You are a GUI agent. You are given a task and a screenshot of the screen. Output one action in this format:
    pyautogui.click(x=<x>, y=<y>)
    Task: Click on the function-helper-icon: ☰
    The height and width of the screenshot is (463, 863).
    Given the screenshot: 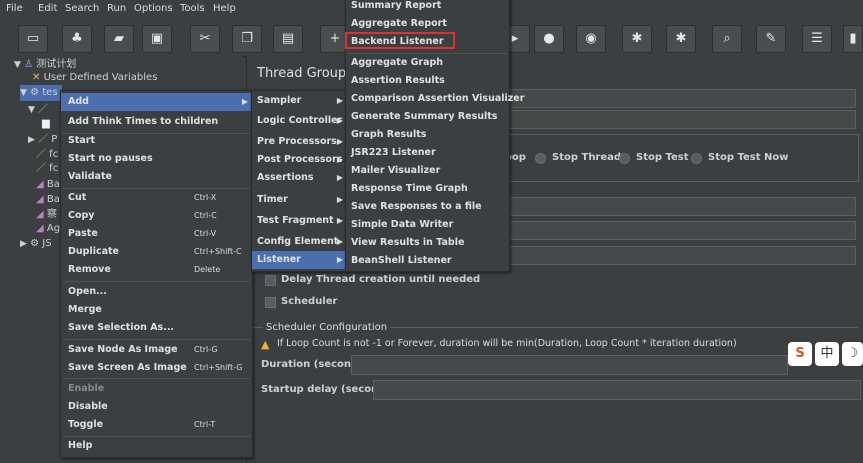 What is the action you would take?
    pyautogui.click(x=817, y=39)
    